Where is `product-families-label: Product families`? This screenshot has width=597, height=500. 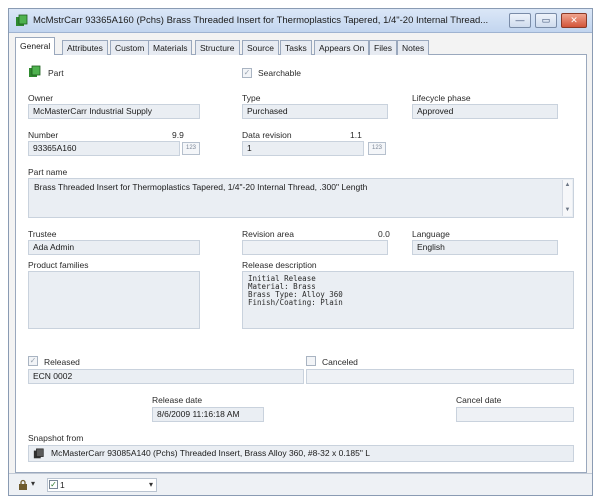
product-families-label: Product families is located at coordinates (58, 265).